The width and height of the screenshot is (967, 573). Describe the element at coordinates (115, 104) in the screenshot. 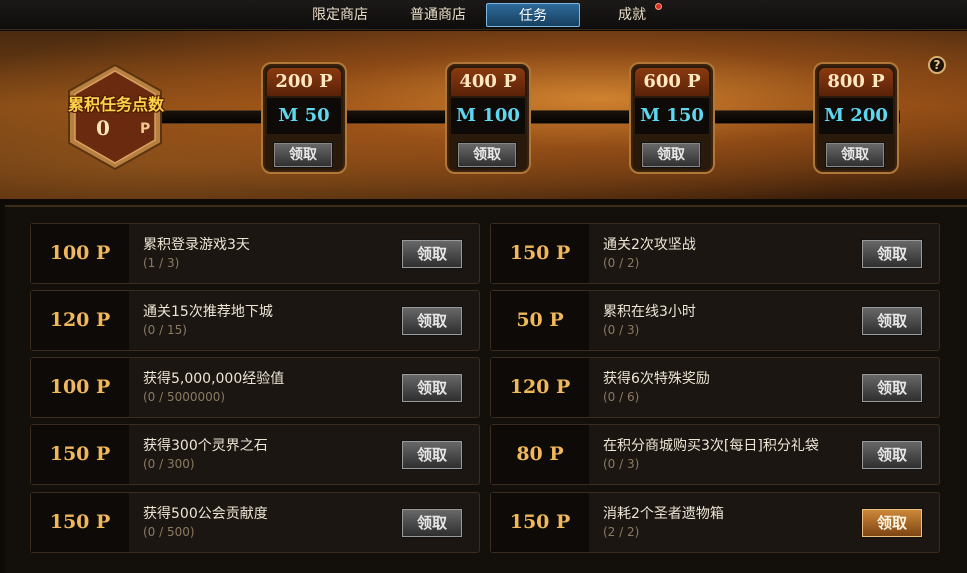

I see `total-points-title: 累积任务点数` at that location.